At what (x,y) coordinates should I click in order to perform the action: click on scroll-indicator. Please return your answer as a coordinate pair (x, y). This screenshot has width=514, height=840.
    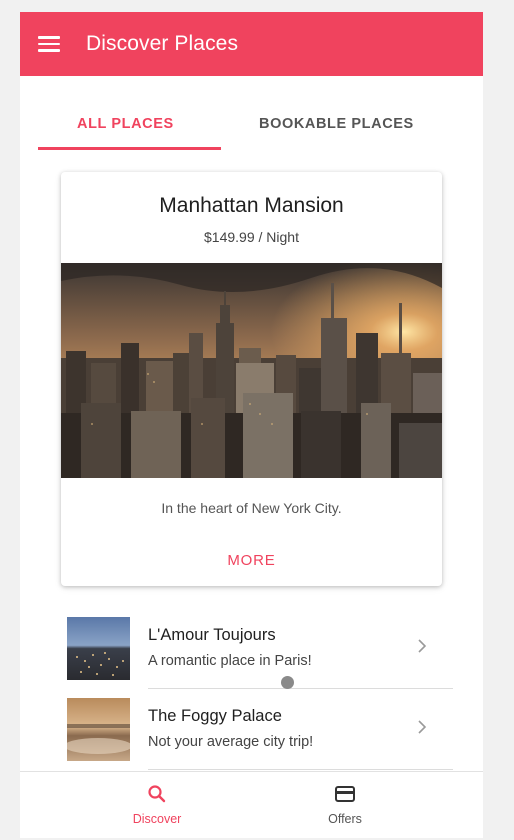
    Looking at the image, I should click on (287, 682).